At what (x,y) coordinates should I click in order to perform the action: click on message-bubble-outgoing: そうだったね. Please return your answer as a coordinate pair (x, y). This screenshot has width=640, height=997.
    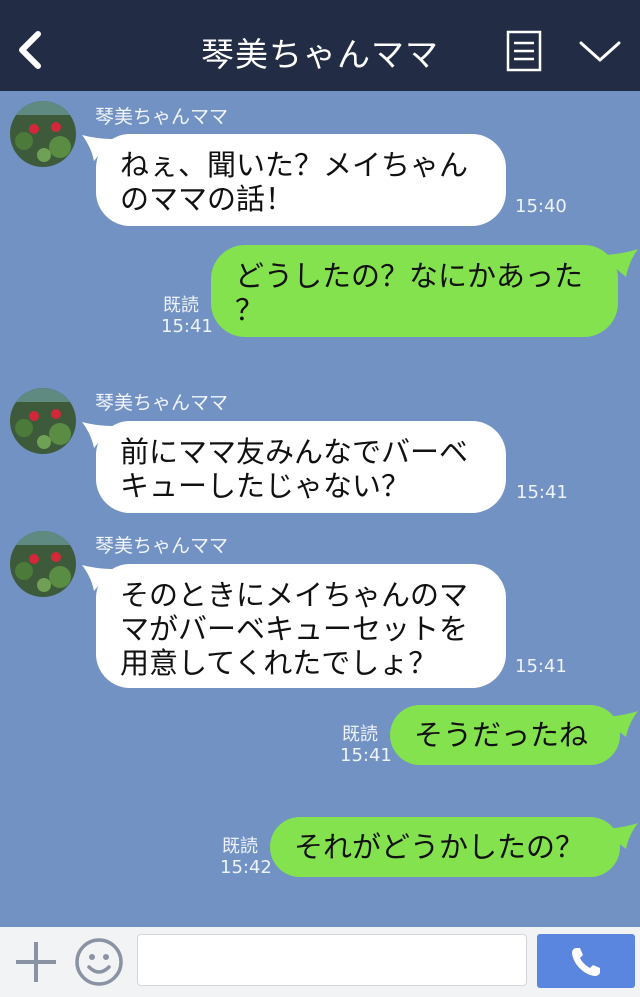
    Looking at the image, I should click on (505, 735).